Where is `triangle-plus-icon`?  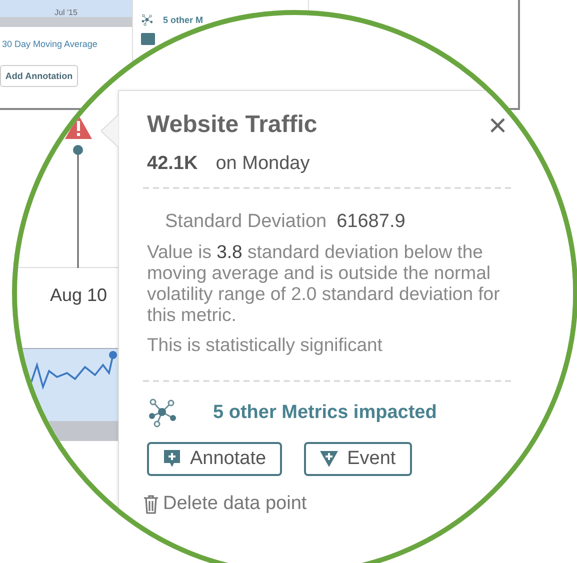
triangle-plus-icon is located at coordinates (329, 459).